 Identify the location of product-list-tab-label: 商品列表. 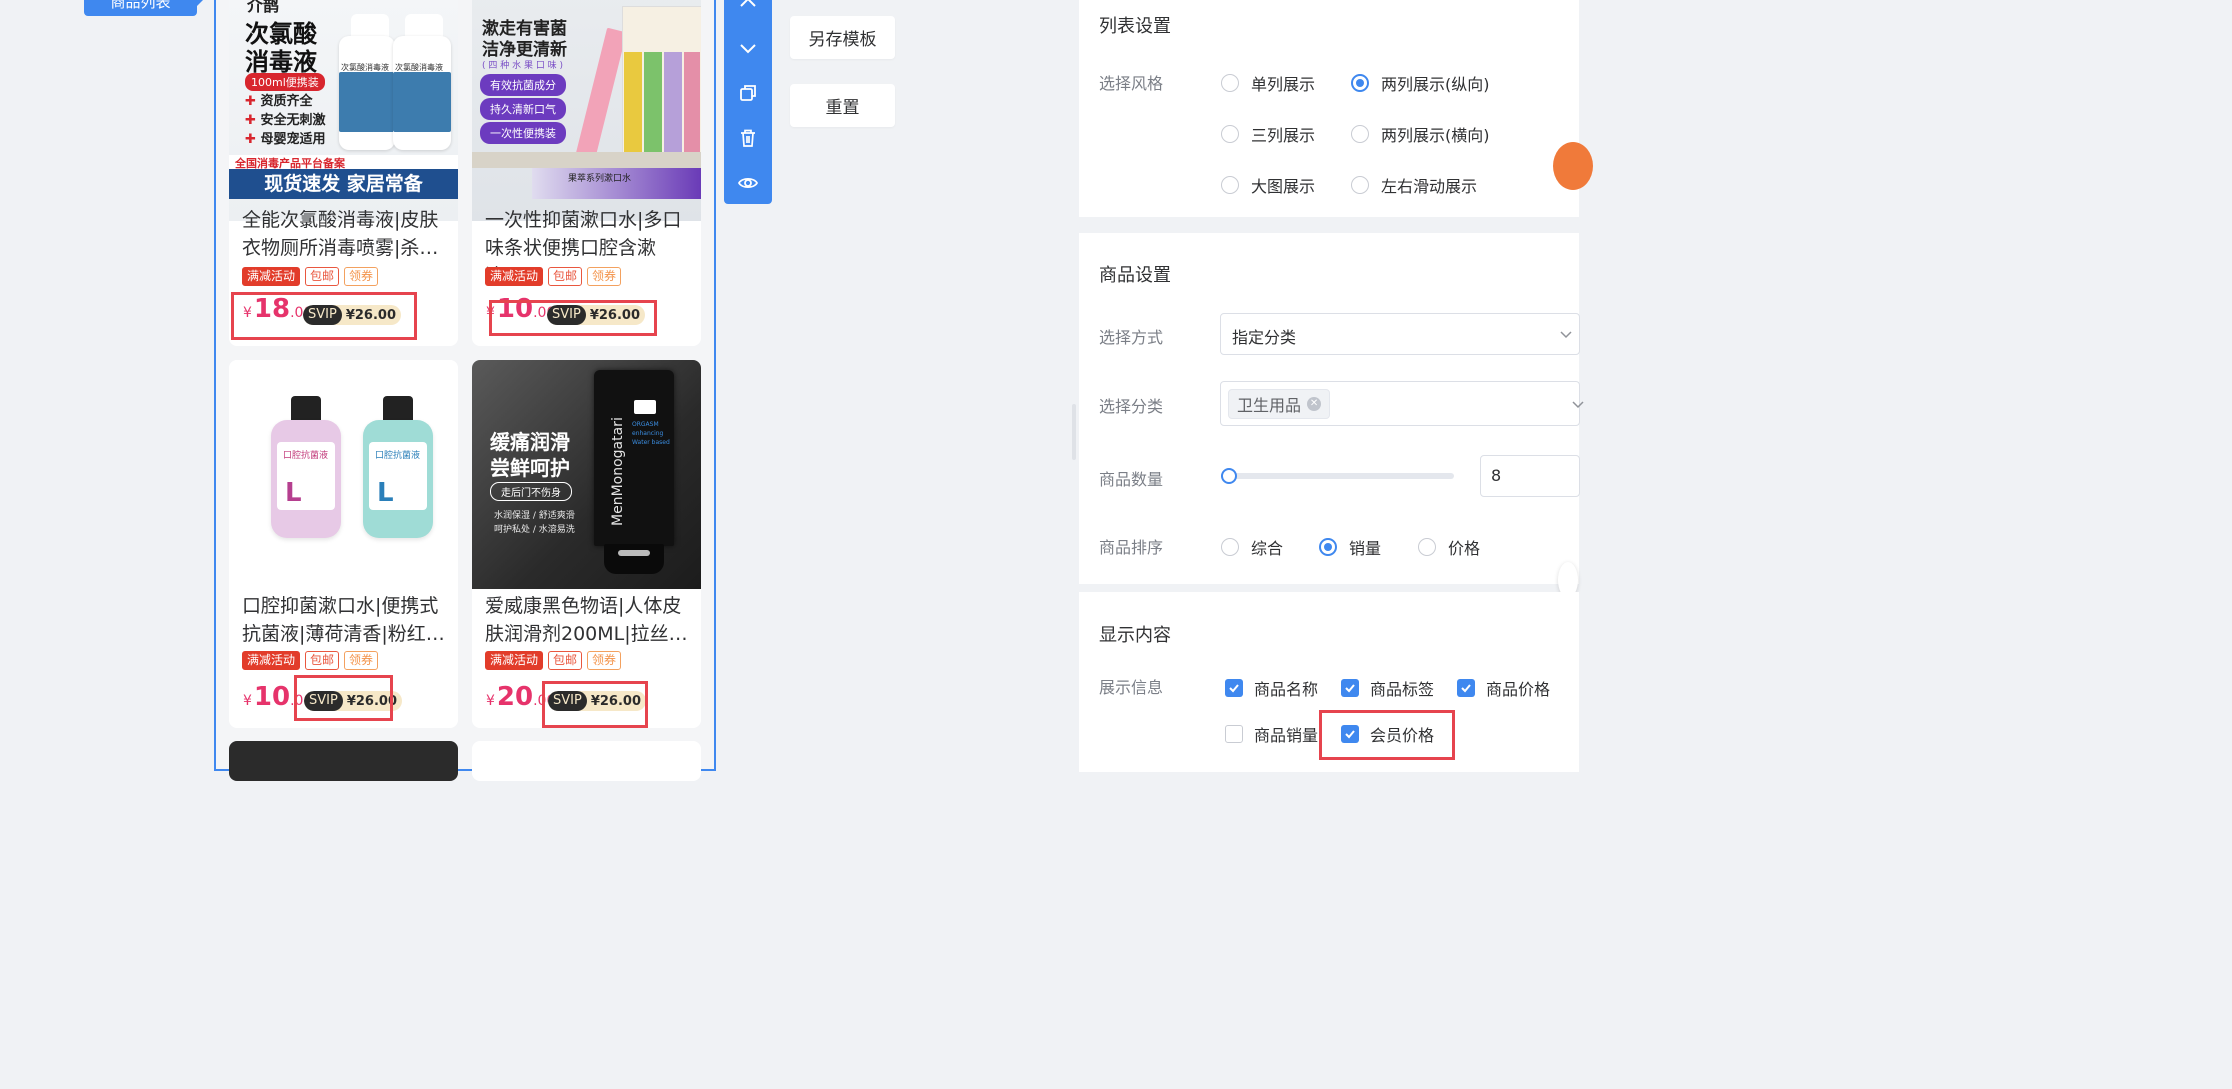
(140, 5).